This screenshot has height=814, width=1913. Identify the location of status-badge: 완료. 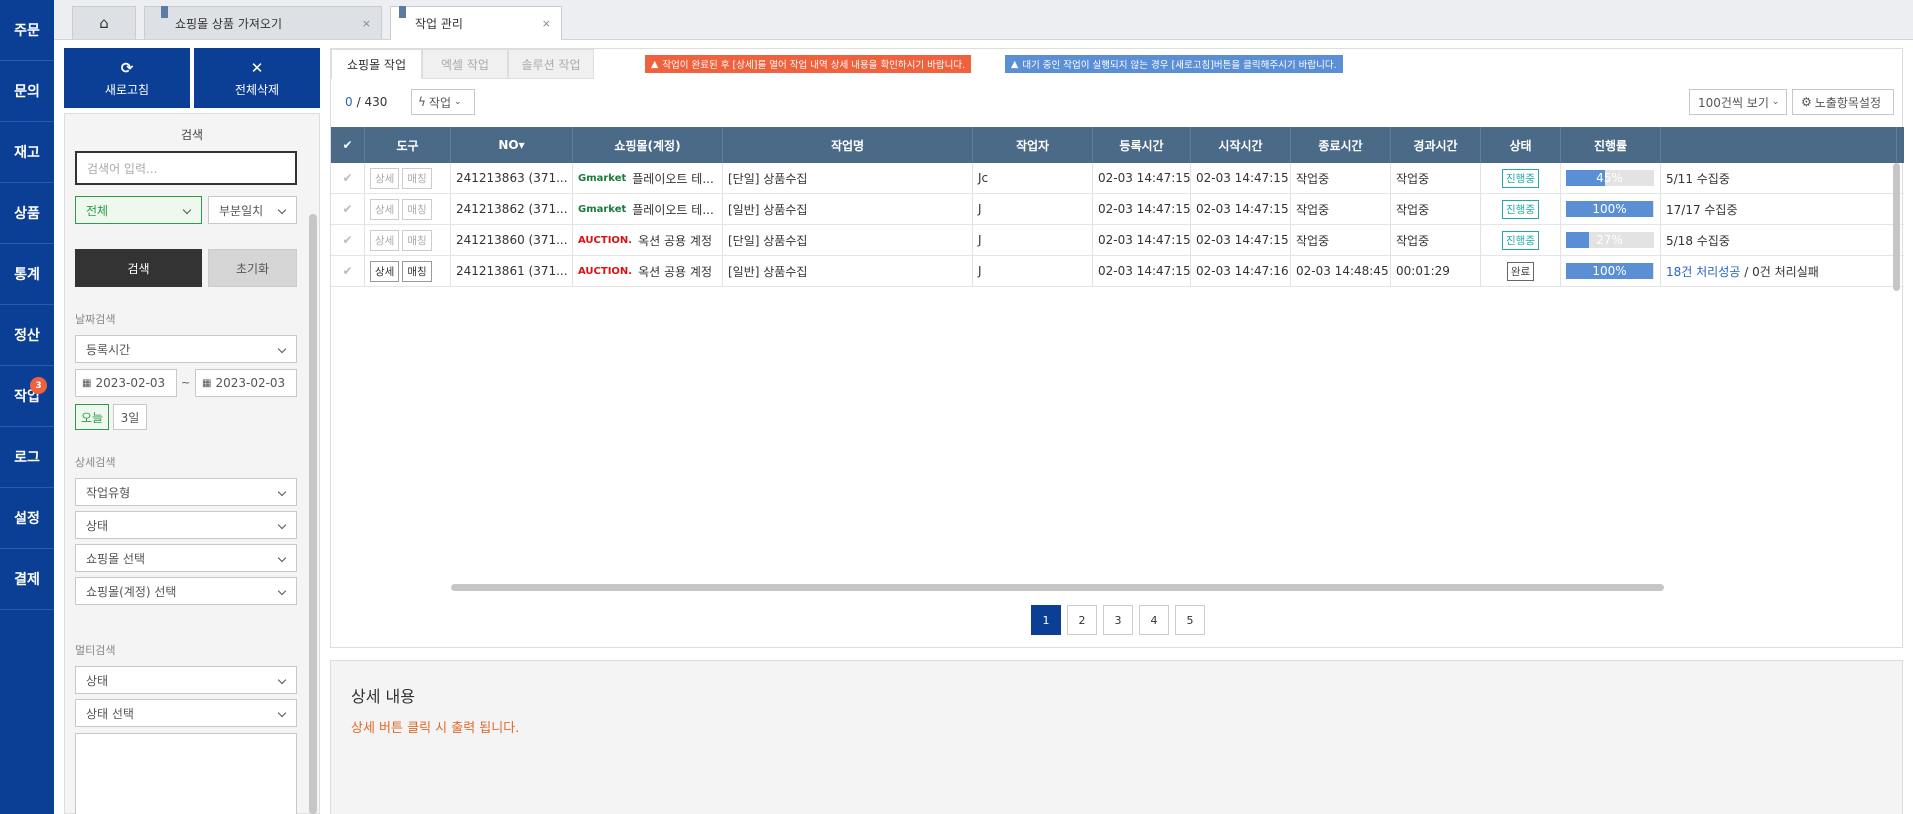
(1520, 271).